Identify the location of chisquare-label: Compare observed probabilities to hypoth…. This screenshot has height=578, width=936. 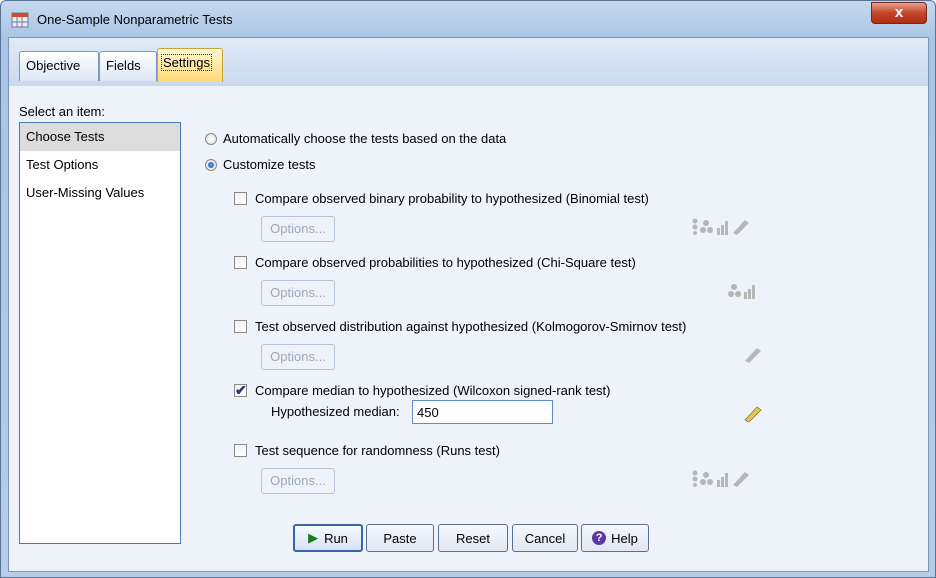
(445, 262).